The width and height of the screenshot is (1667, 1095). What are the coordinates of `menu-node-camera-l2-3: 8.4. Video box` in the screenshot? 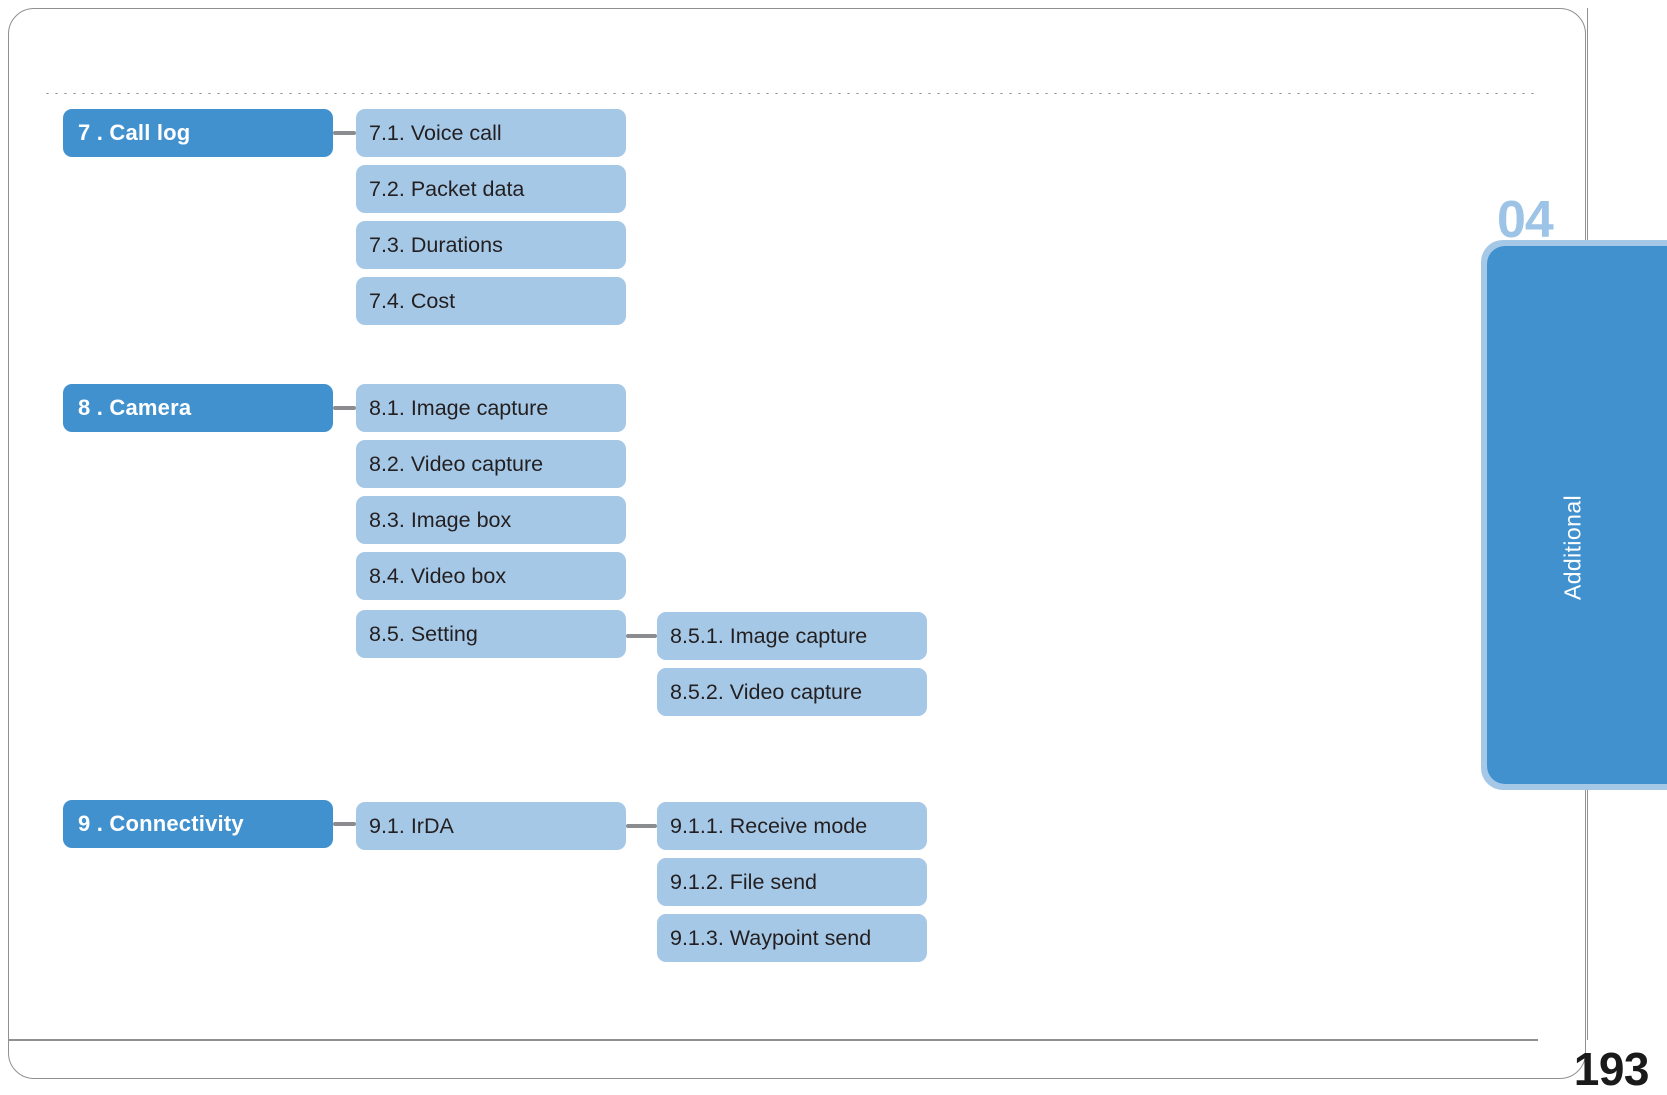 It's located at (491, 576).